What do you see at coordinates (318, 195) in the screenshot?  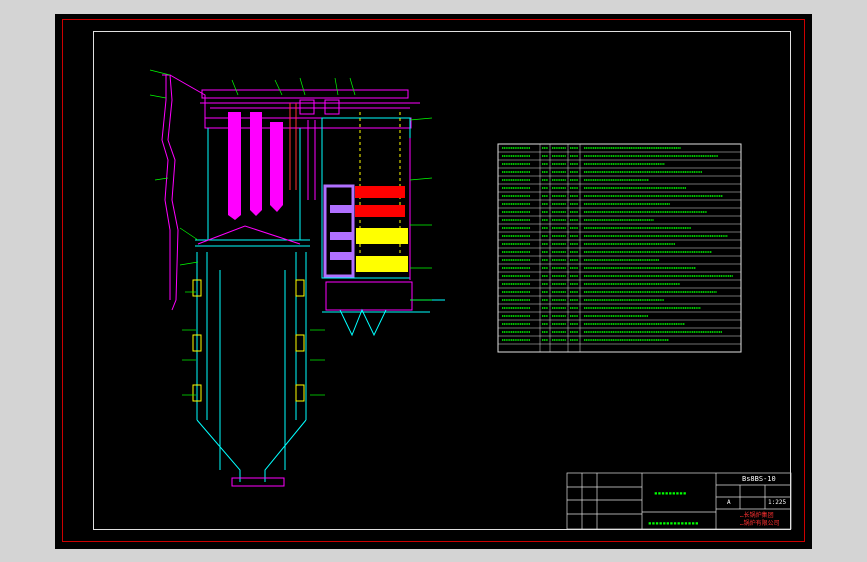 I see `heating-surfaces` at bounding box center [318, 195].